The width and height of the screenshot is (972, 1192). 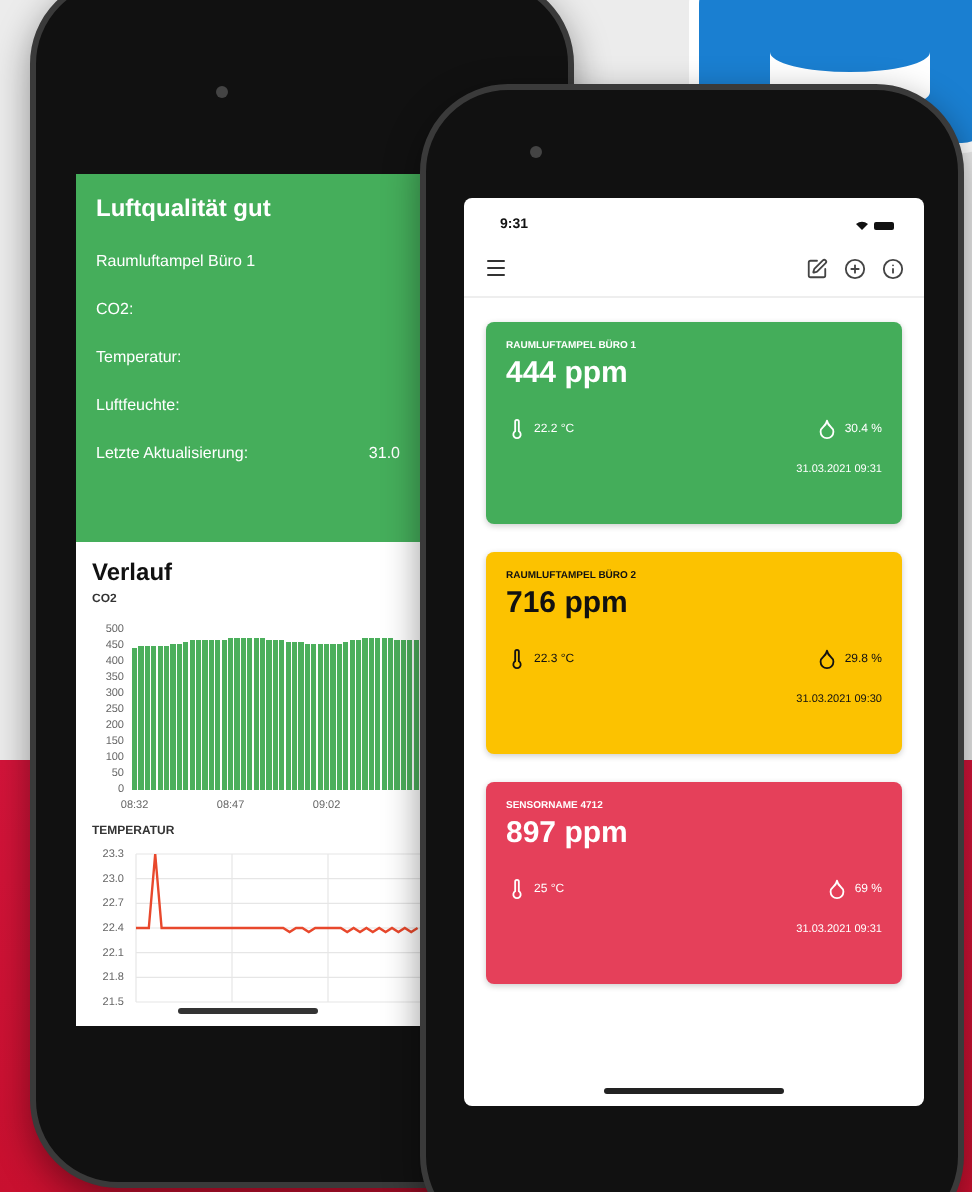 What do you see at coordinates (139, 357) in the screenshot?
I see `field-label: Temperatur:` at bounding box center [139, 357].